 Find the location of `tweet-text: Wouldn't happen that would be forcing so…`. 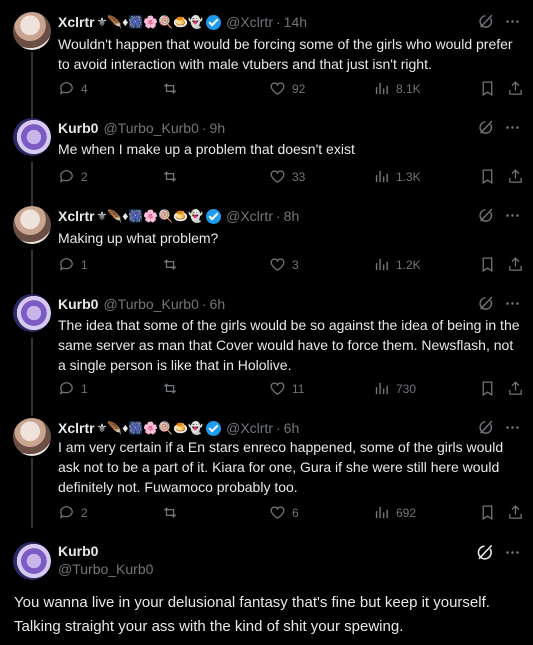

tweet-text: Wouldn't happen that would be forcing so… is located at coordinates (285, 54).